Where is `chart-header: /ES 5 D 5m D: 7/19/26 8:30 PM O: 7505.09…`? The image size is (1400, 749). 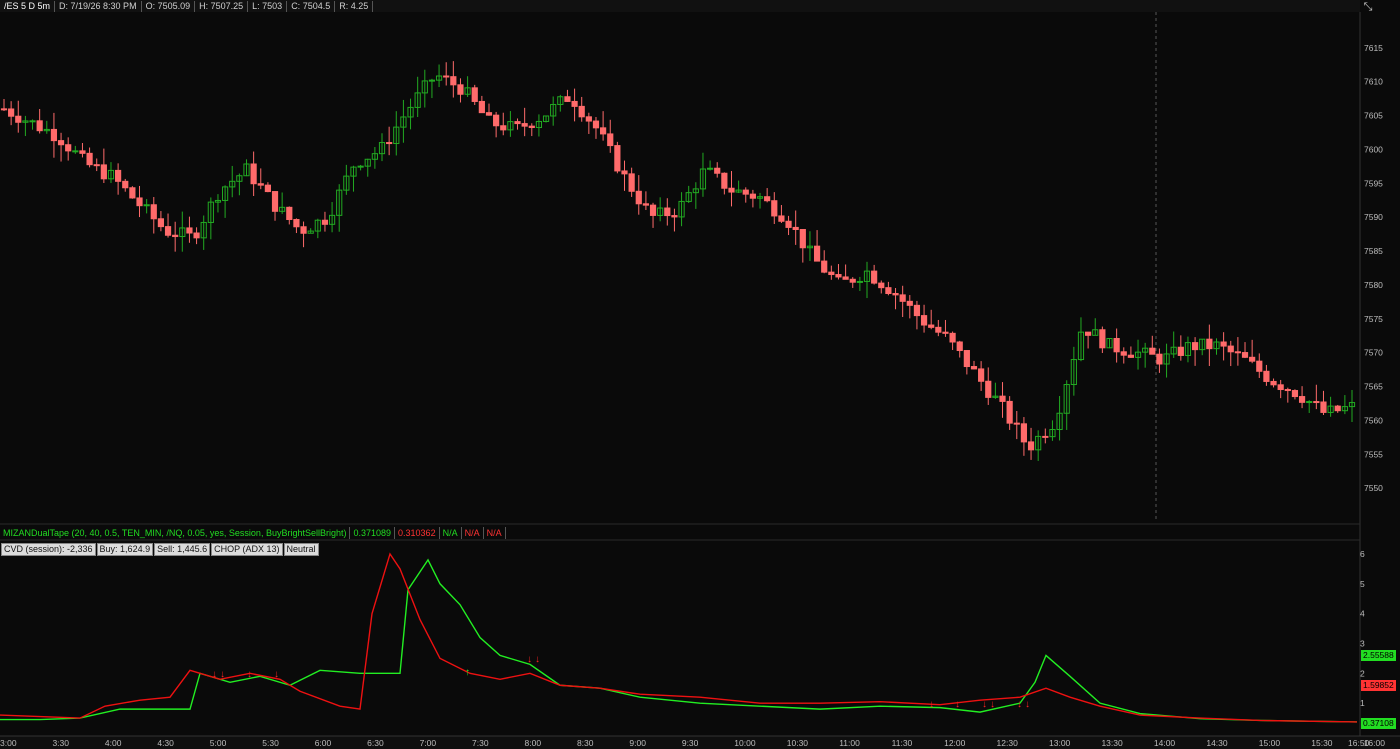
chart-header: /ES 5 D 5m D: 7/19/26 8:30 PM O: 7505.09… is located at coordinates (680, 6).